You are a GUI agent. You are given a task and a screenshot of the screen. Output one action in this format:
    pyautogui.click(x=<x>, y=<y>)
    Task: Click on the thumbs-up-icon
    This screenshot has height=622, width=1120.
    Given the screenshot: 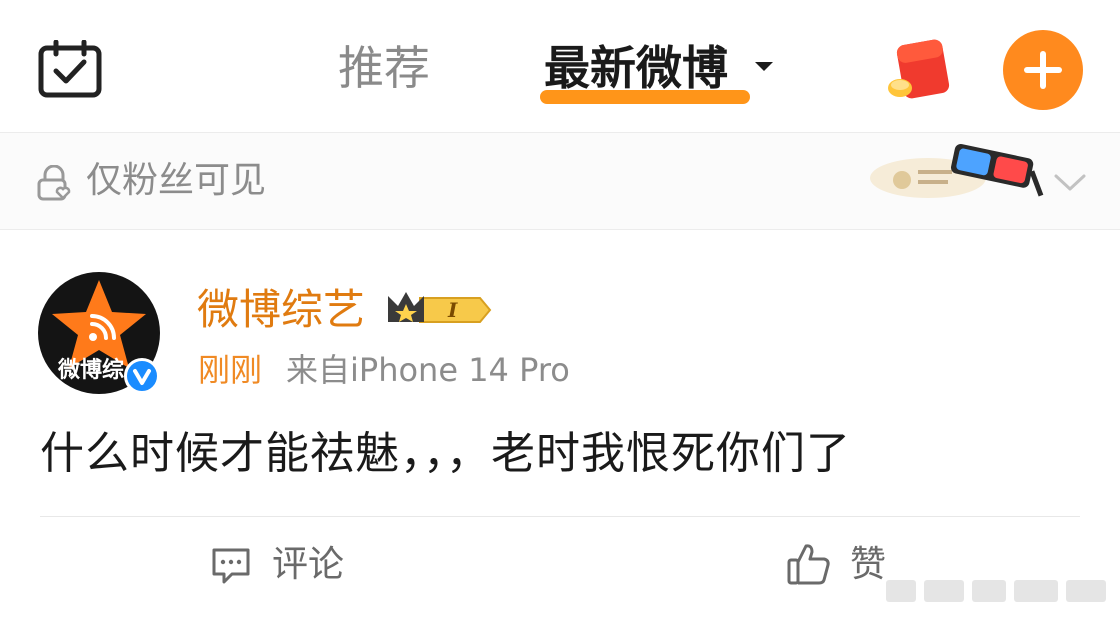 What is the action you would take?
    pyautogui.click(x=809, y=564)
    